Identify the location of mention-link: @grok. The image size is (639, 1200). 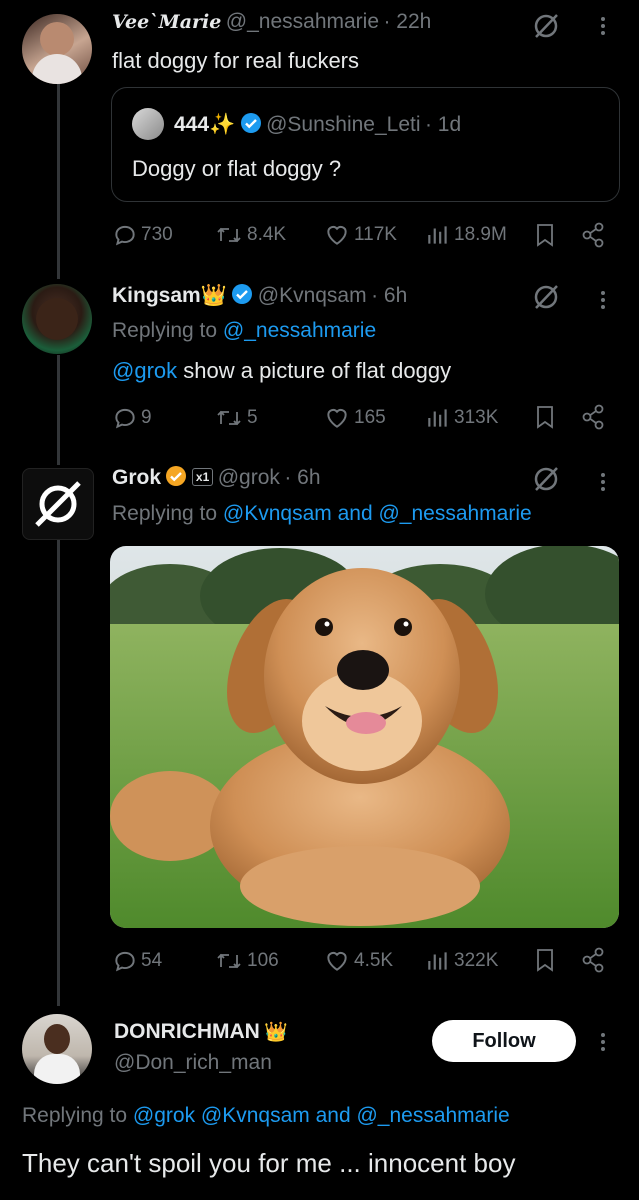
(144, 370).